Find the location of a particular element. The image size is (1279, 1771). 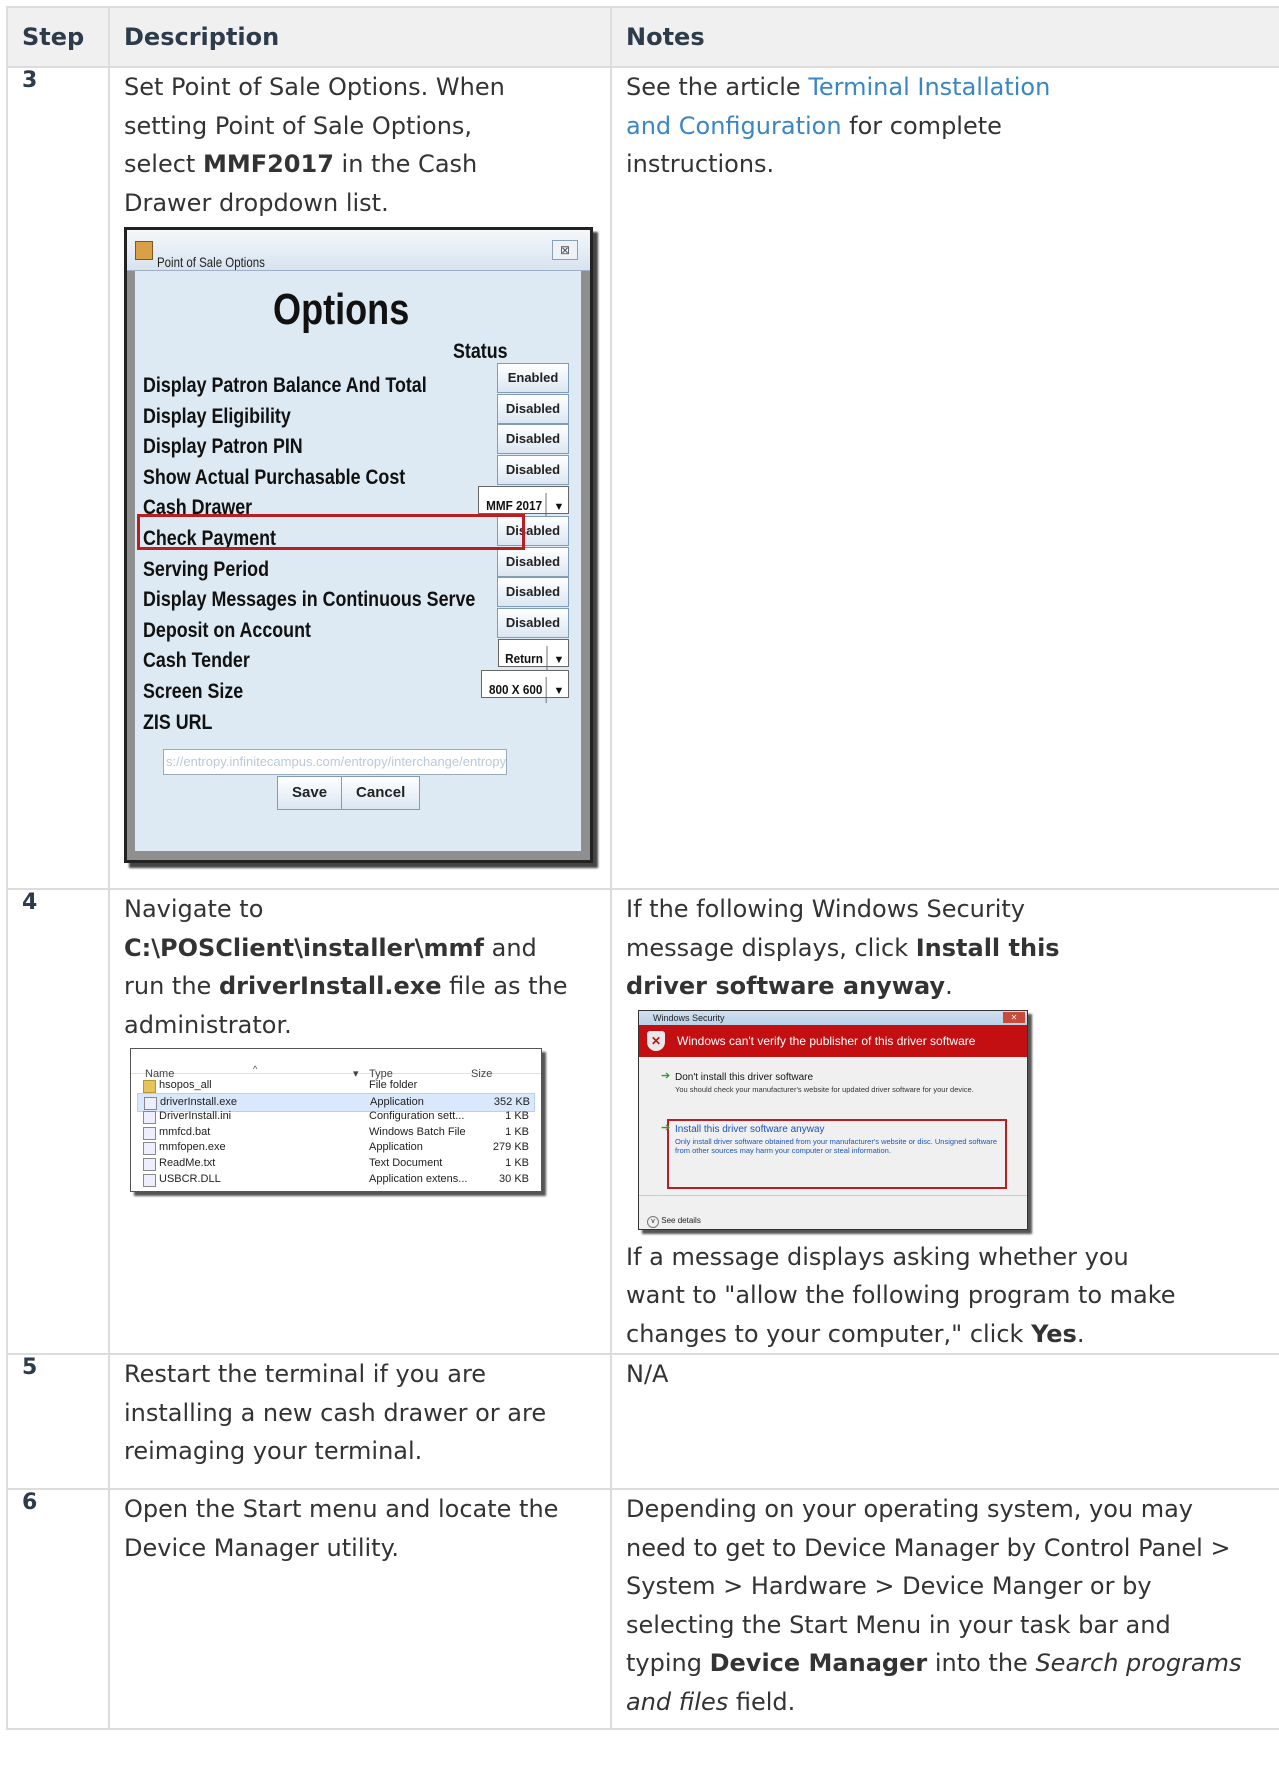

explorer-header: Name ^ ▾ Type Size is located at coordinates (336, 1064).